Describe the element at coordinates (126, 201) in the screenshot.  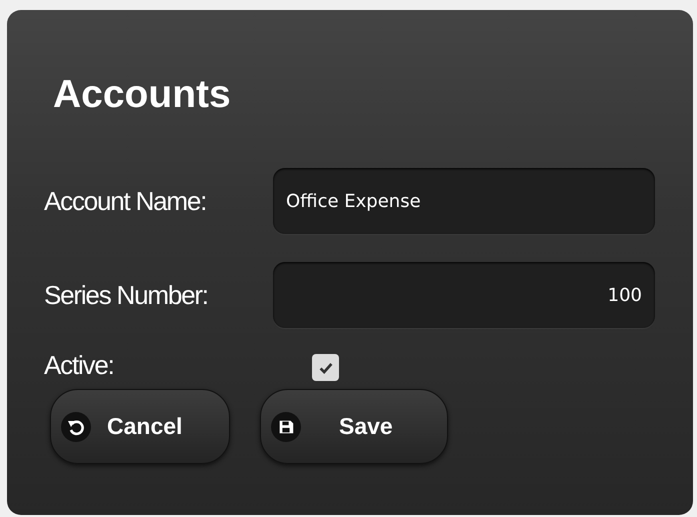
I see `field-label: Account Name:` at that location.